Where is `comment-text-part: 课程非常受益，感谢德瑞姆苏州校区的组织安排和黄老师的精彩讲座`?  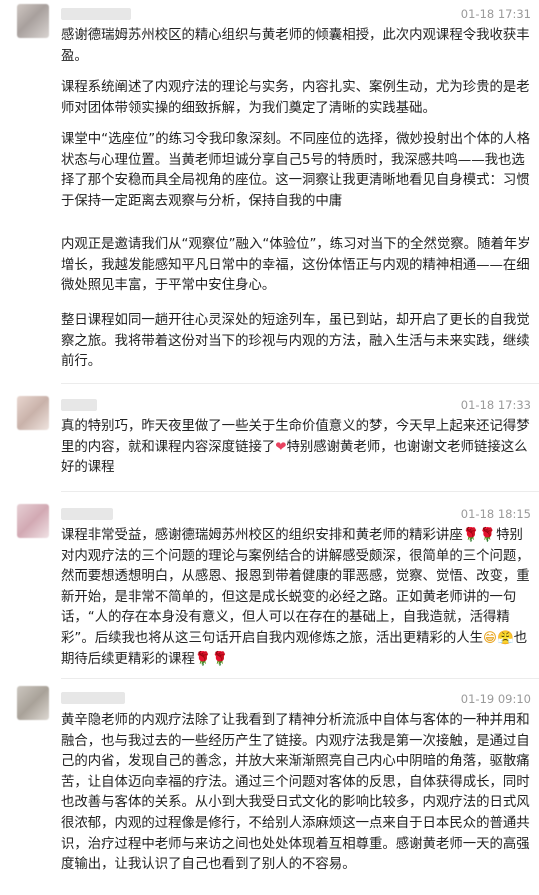
comment-text-part: 课程非常受益，感谢德瑞姆苏州校区的组织安排和黄老师的精彩讲座 is located at coordinates (262, 535).